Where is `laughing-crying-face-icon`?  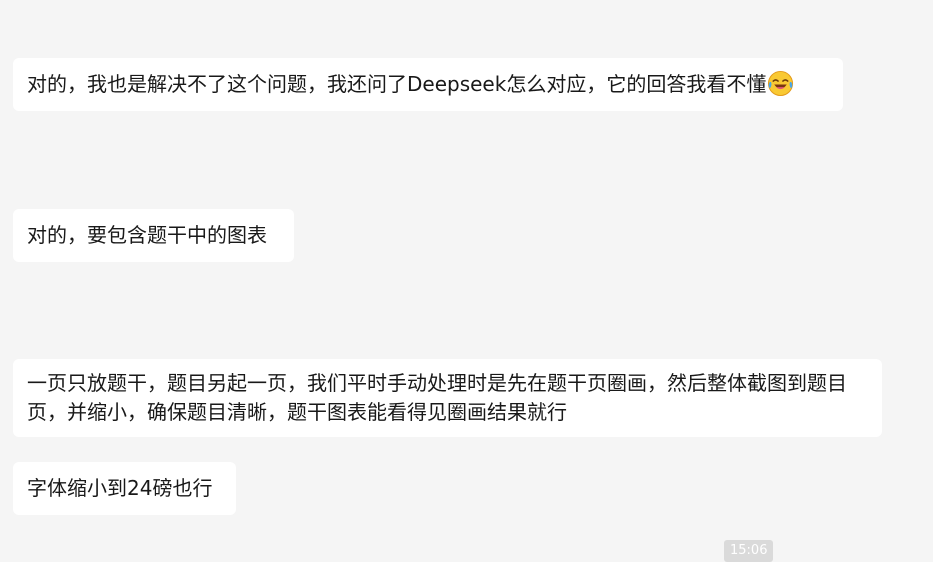 laughing-crying-face-icon is located at coordinates (780, 83).